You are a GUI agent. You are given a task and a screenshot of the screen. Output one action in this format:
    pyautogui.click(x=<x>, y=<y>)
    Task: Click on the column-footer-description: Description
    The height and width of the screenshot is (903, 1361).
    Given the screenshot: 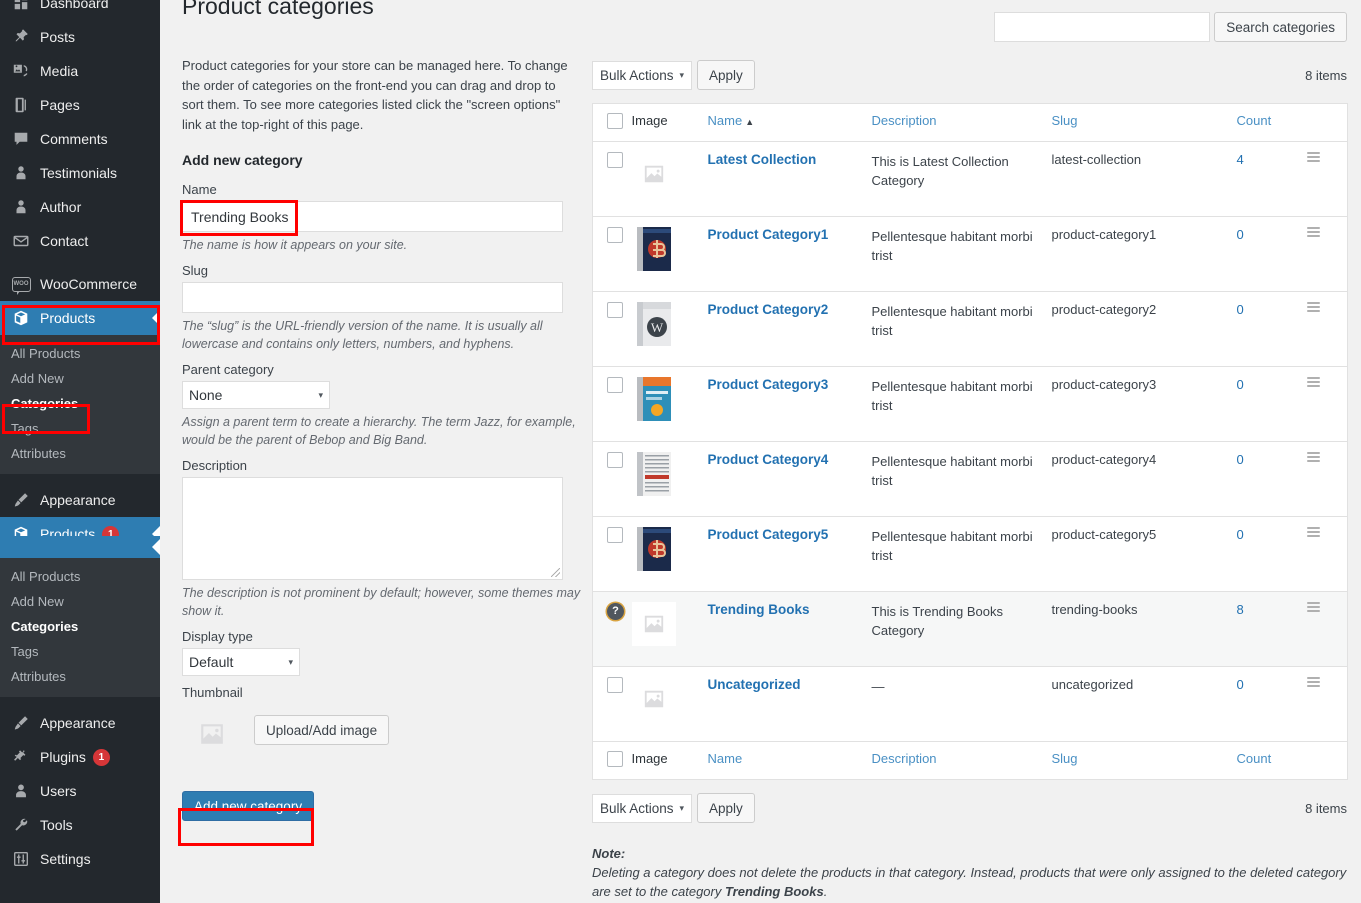 What is the action you would take?
    pyautogui.click(x=961, y=760)
    